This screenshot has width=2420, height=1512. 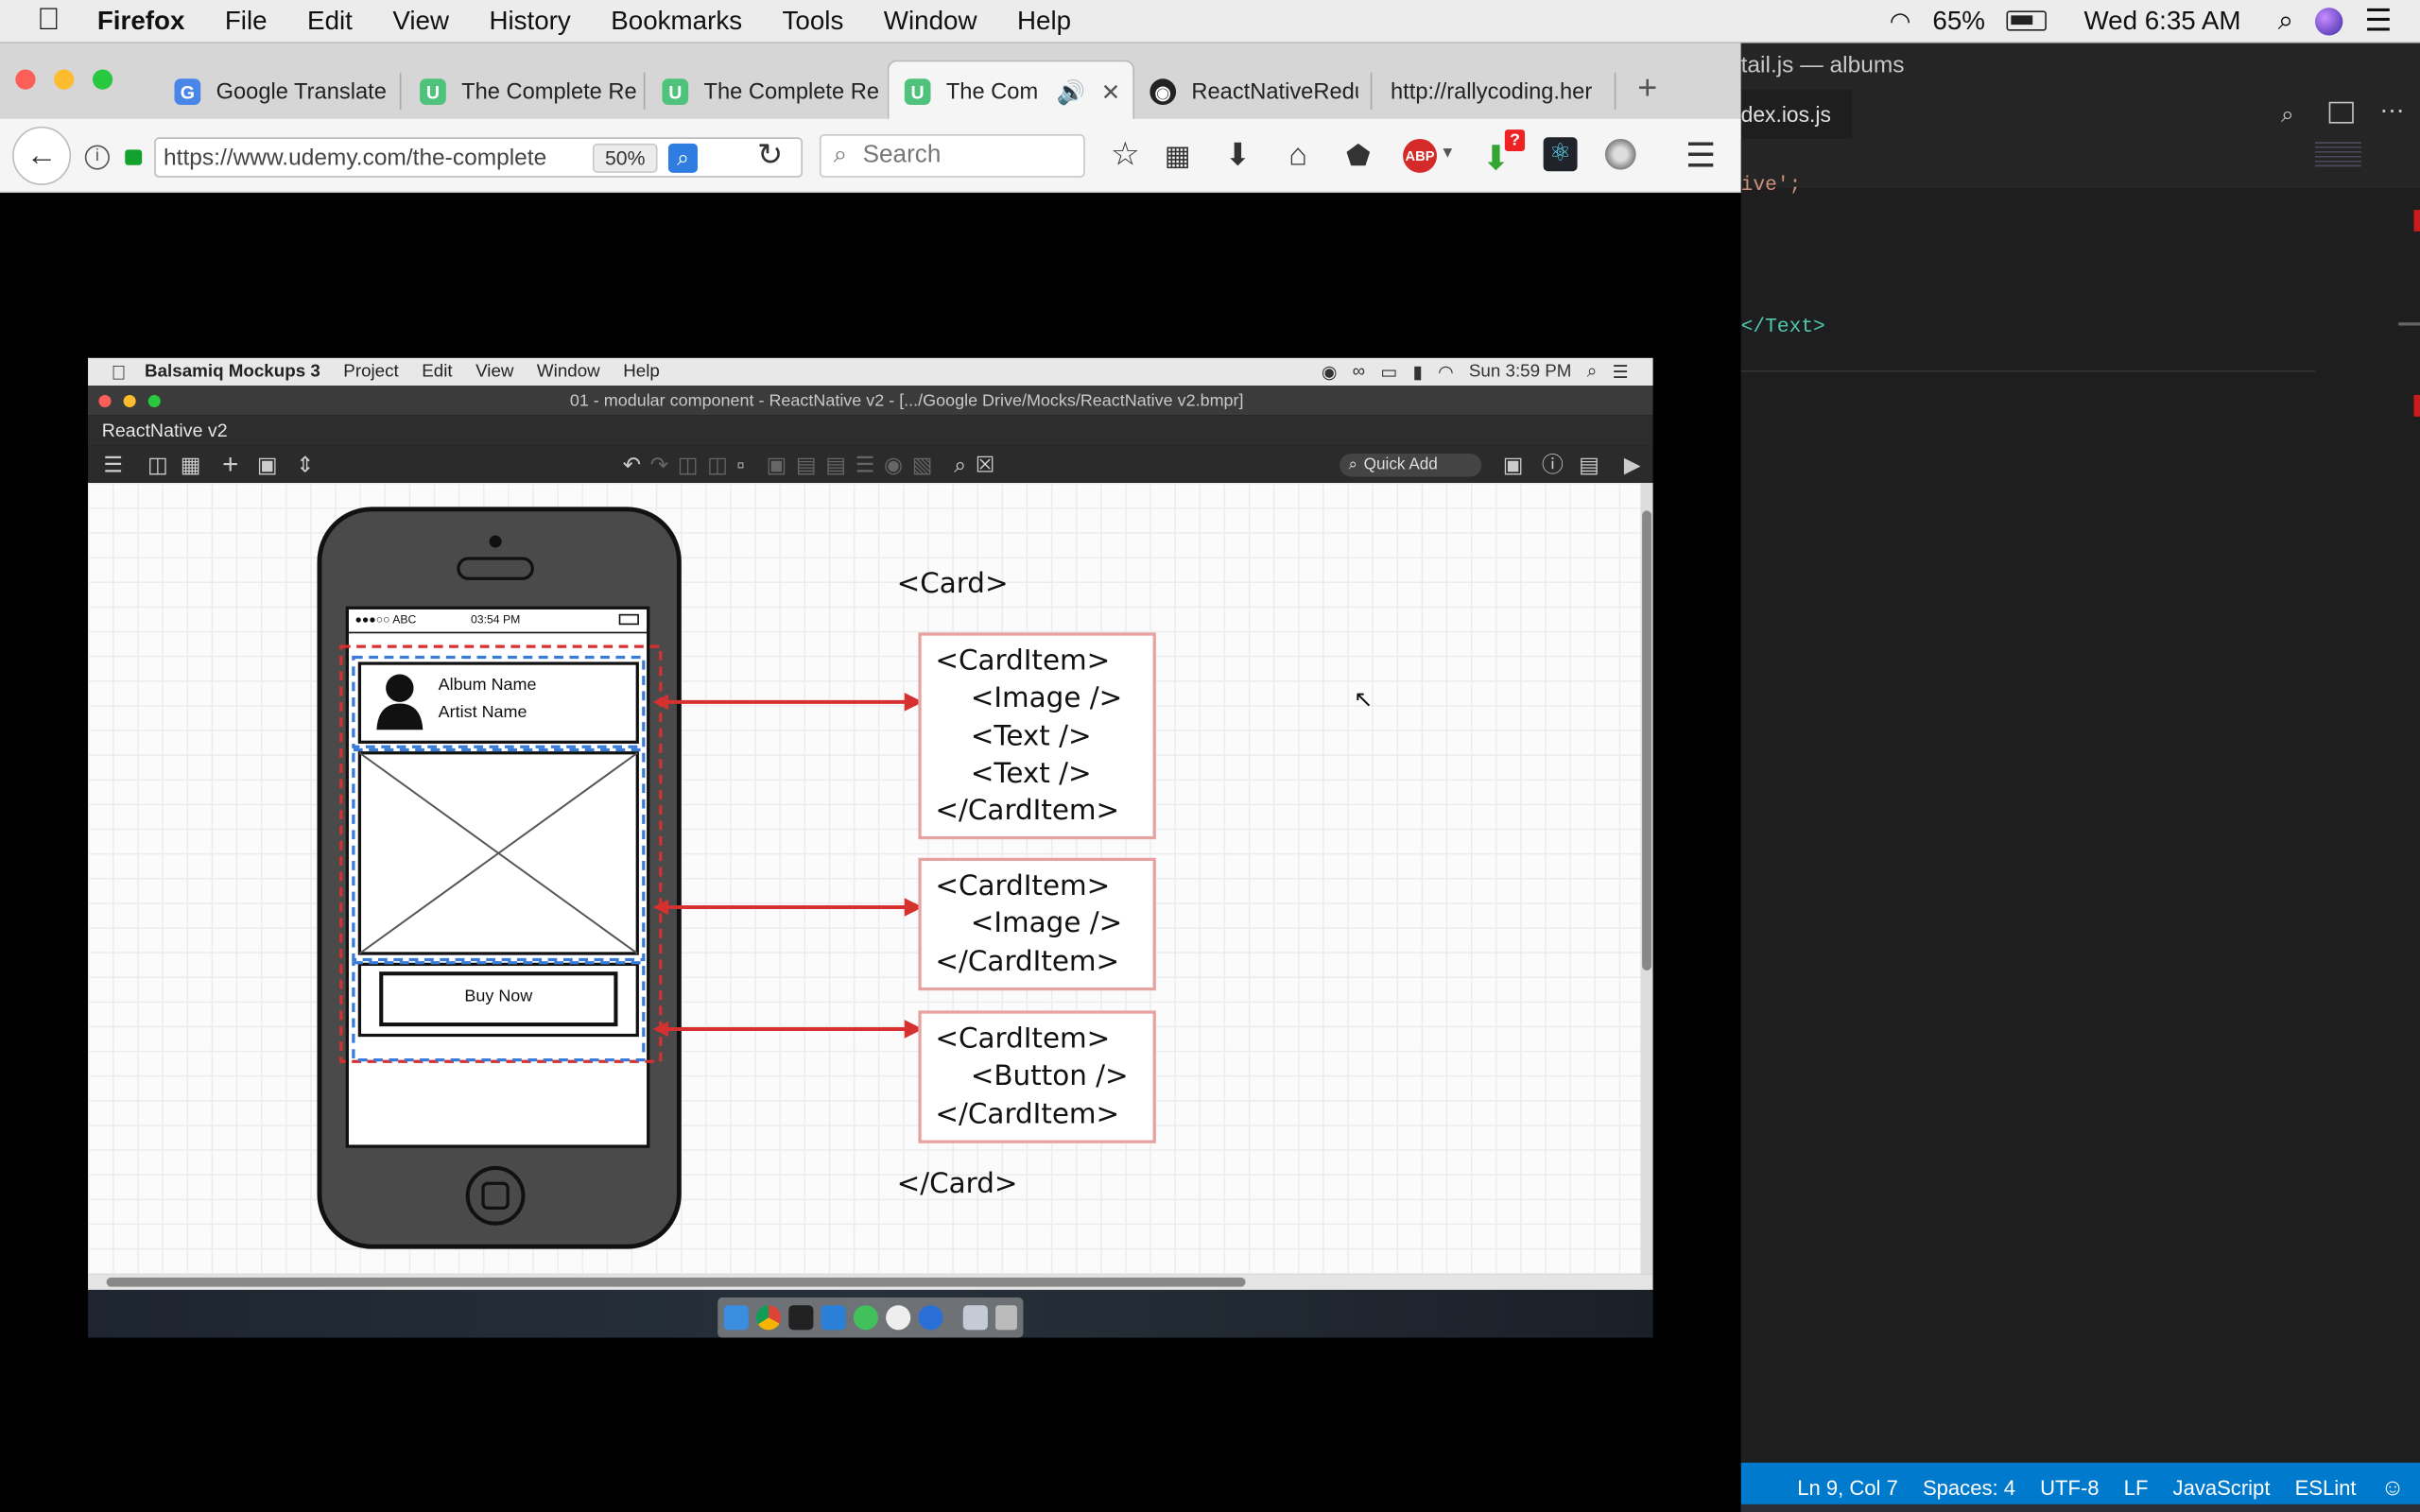 I want to click on clear-icon: ☒, so click(x=985, y=463).